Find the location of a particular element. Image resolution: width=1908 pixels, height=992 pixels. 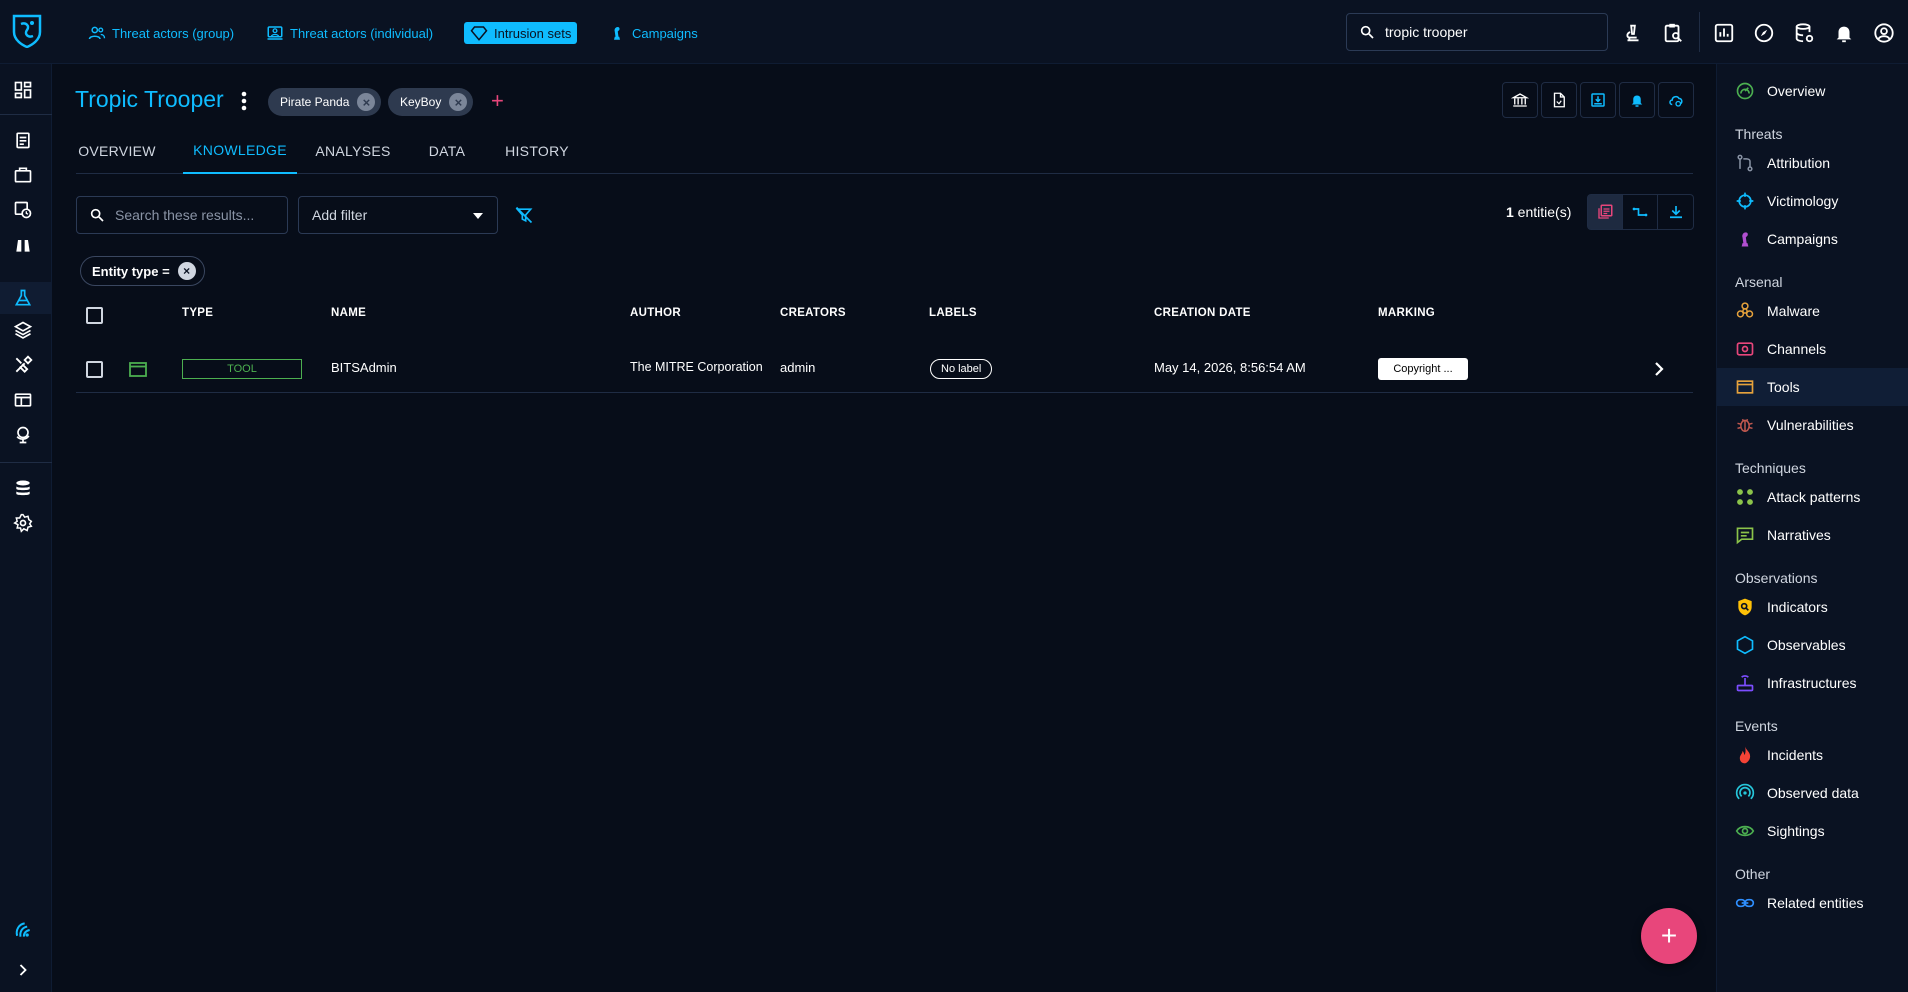

rightnav-item-channels: Channels is located at coordinates (1812, 349).